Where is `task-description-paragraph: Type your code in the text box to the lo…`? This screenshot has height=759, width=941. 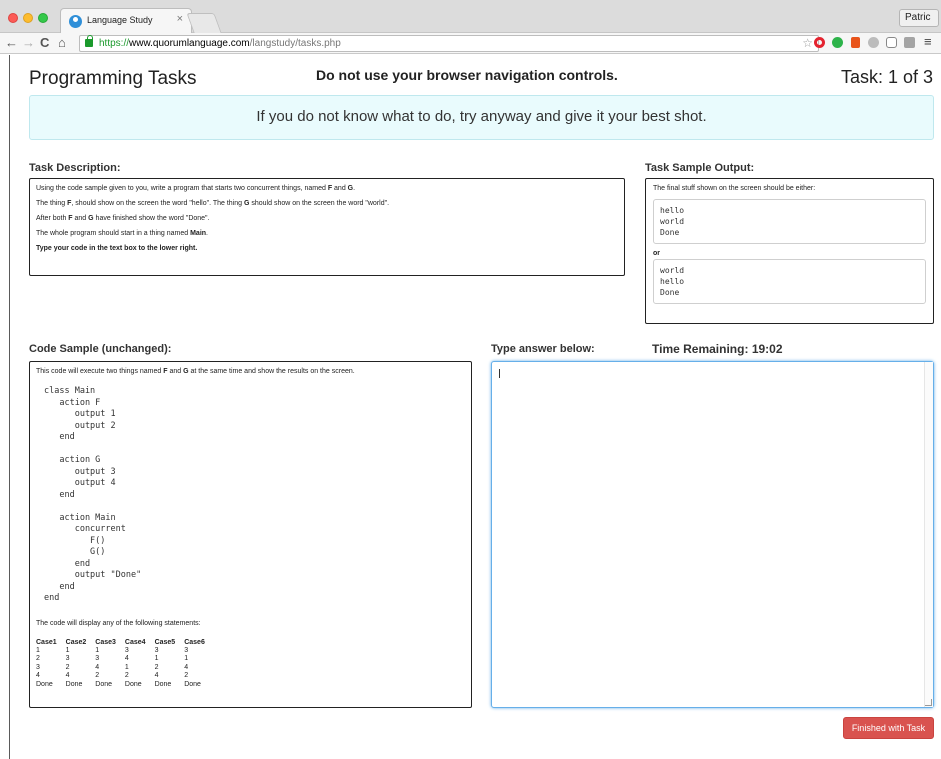 task-description-paragraph: Type your code in the text box to the lo… is located at coordinates (117, 248).